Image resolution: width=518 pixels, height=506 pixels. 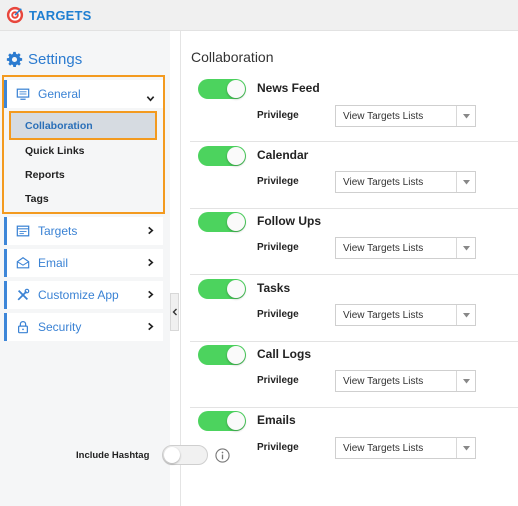 I want to click on general-highlight-frame, so click(x=83, y=144).